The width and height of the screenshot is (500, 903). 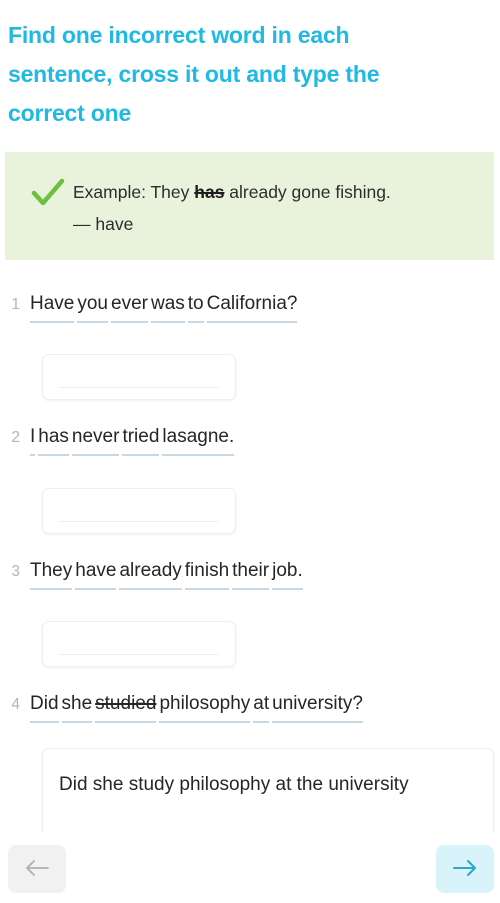 What do you see at coordinates (134, 192) in the screenshot?
I see `example-prefix: Example: They` at bounding box center [134, 192].